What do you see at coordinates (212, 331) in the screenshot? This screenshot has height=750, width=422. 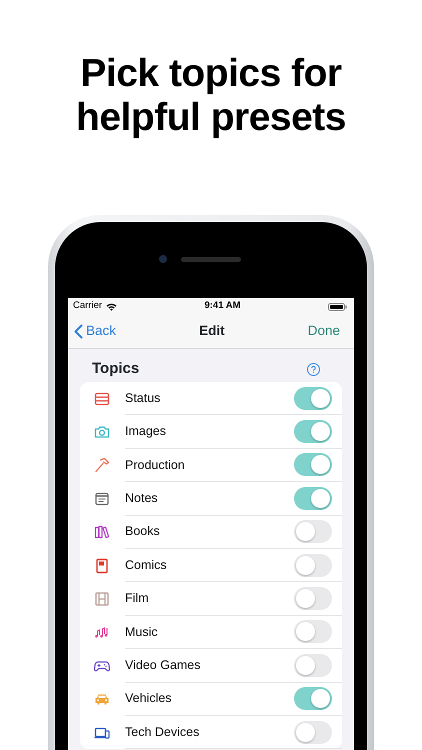 I see `screen-title: Edit` at bounding box center [212, 331].